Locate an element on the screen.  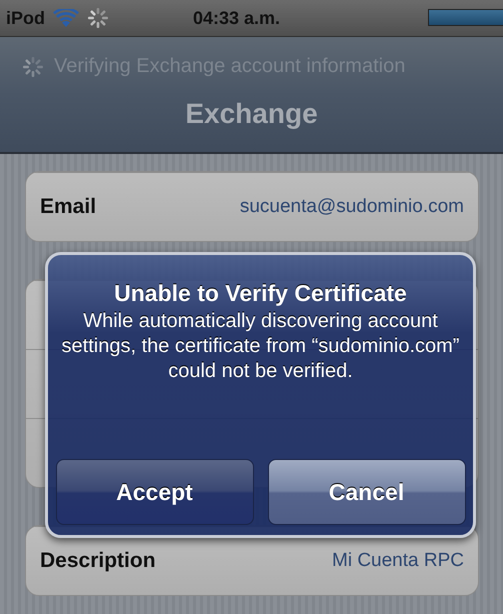
alert-title: Unable to Verify Certificate is located at coordinates (260, 293).